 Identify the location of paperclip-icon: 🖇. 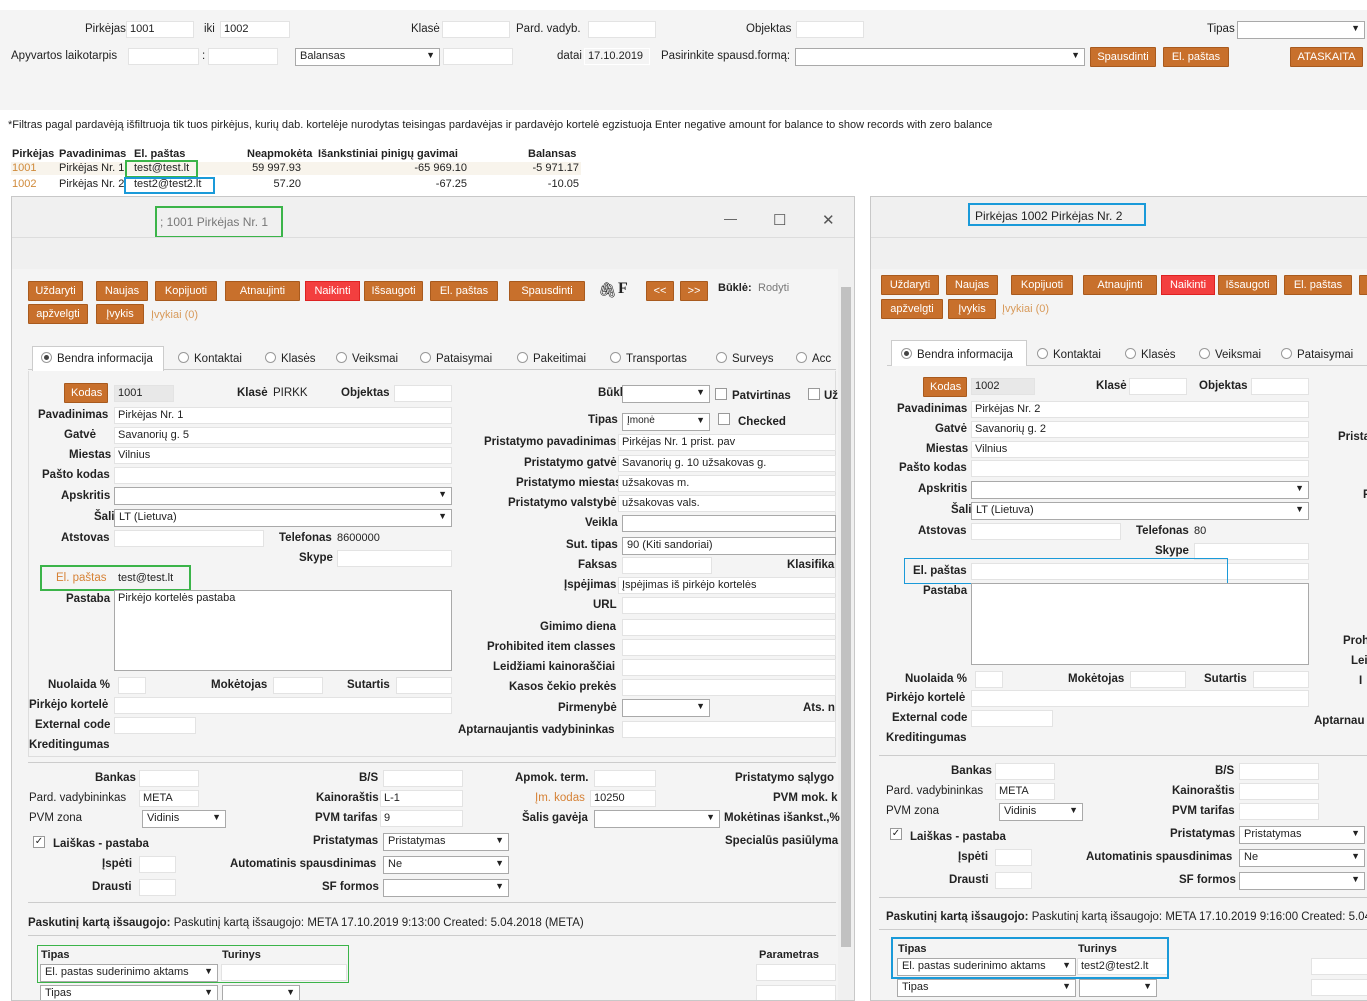
(607, 290).